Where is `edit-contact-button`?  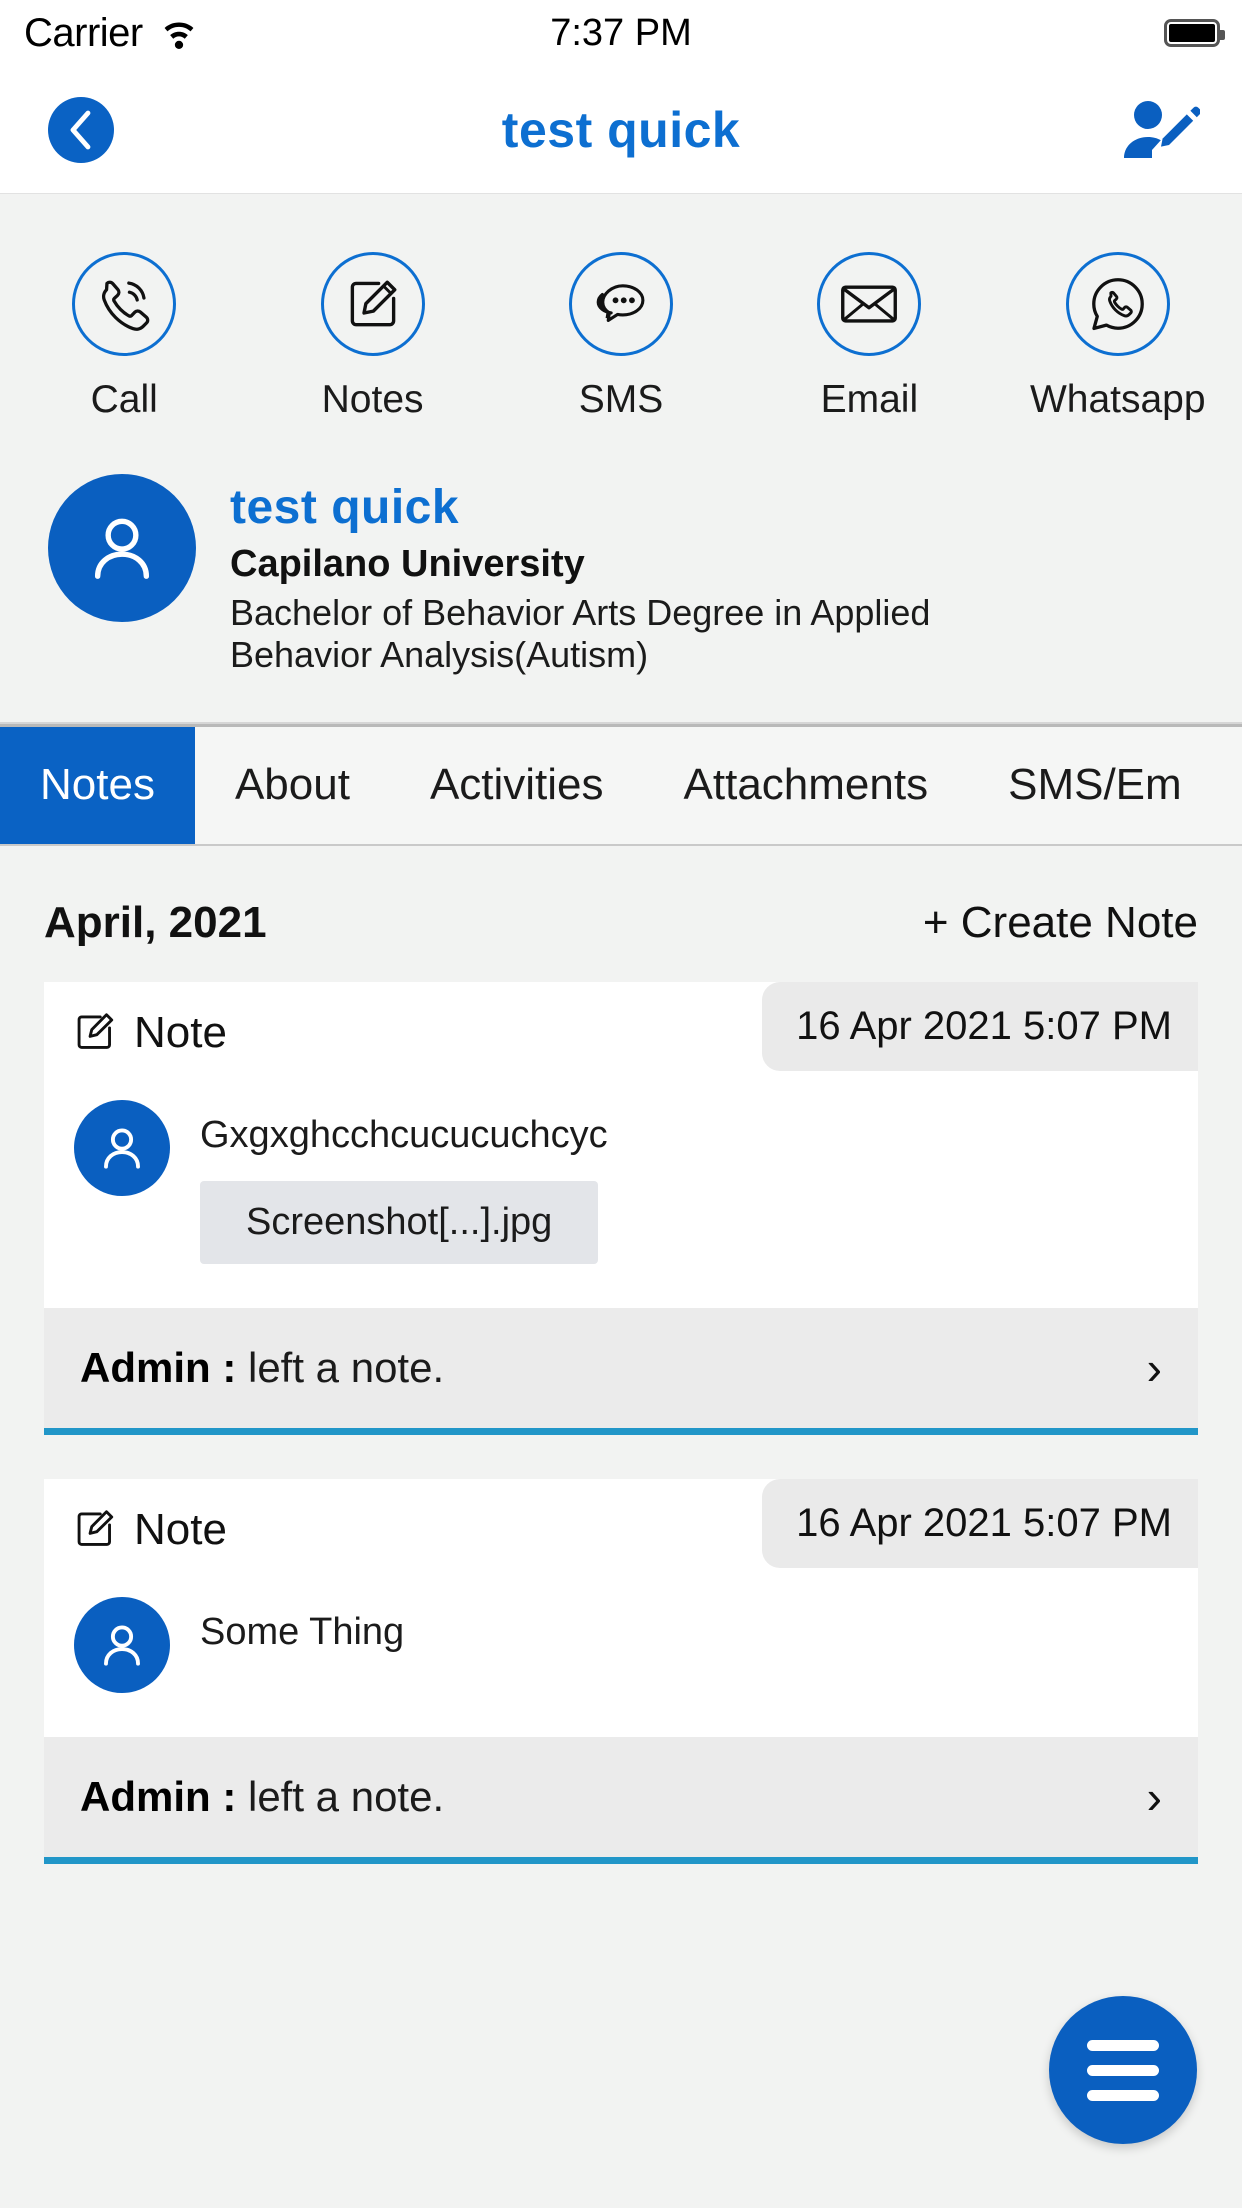 edit-contact-button is located at coordinates (1160, 130).